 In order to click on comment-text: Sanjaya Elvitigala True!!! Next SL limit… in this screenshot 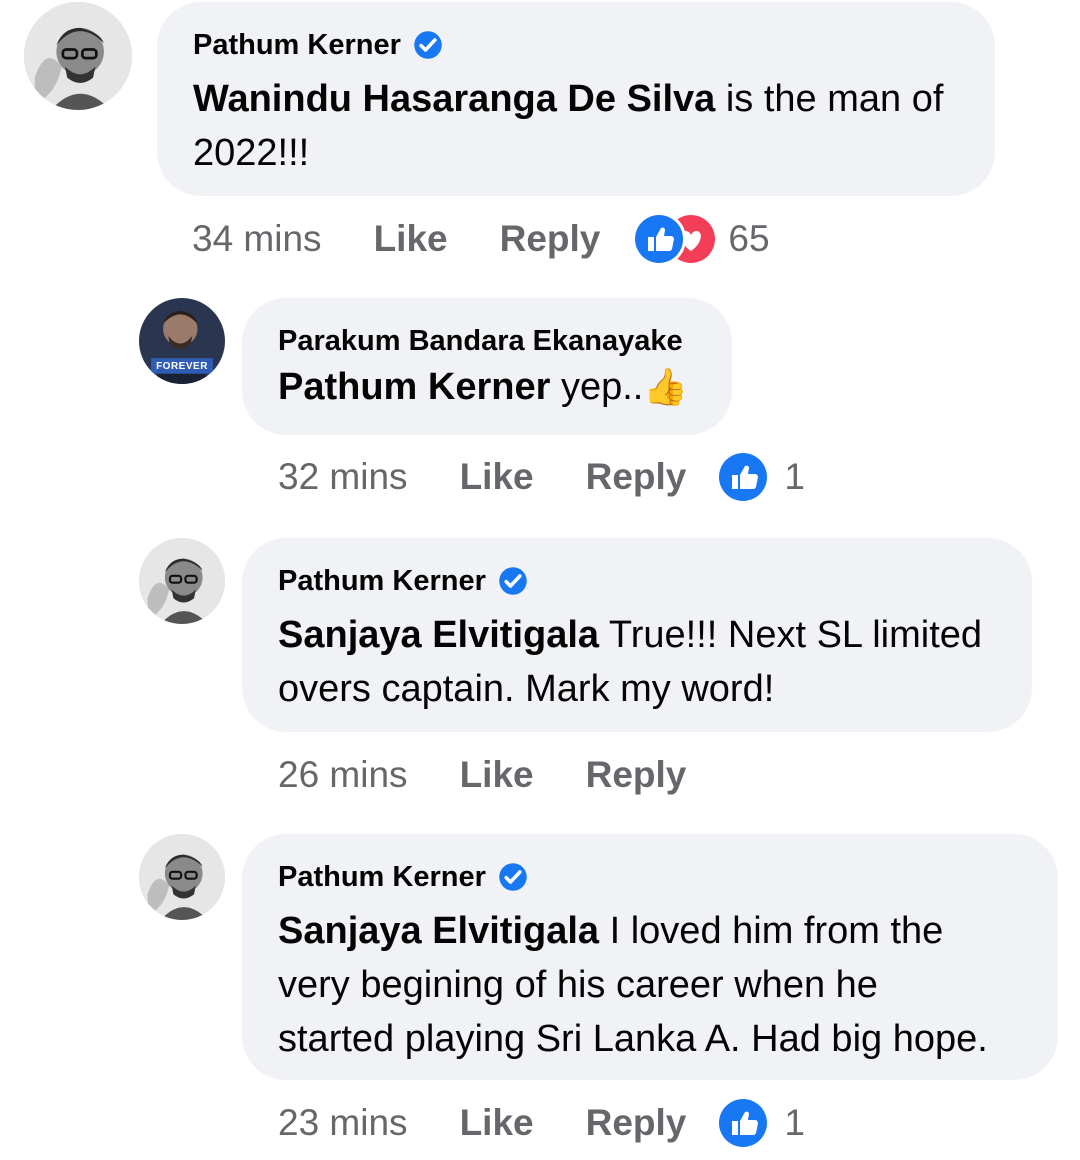, I will do `click(637, 662)`.